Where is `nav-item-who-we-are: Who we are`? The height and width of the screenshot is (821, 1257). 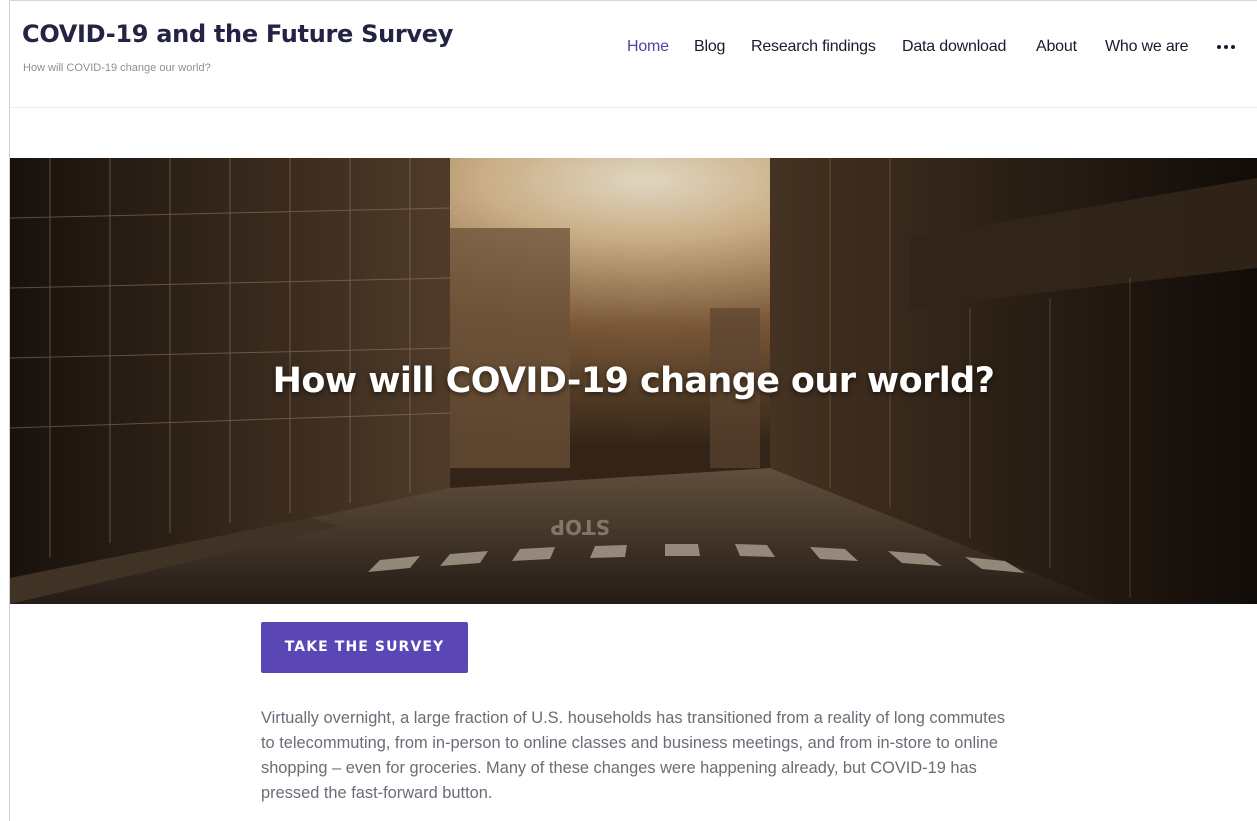 nav-item-who-we-are: Who we are is located at coordinates (1147, 47).